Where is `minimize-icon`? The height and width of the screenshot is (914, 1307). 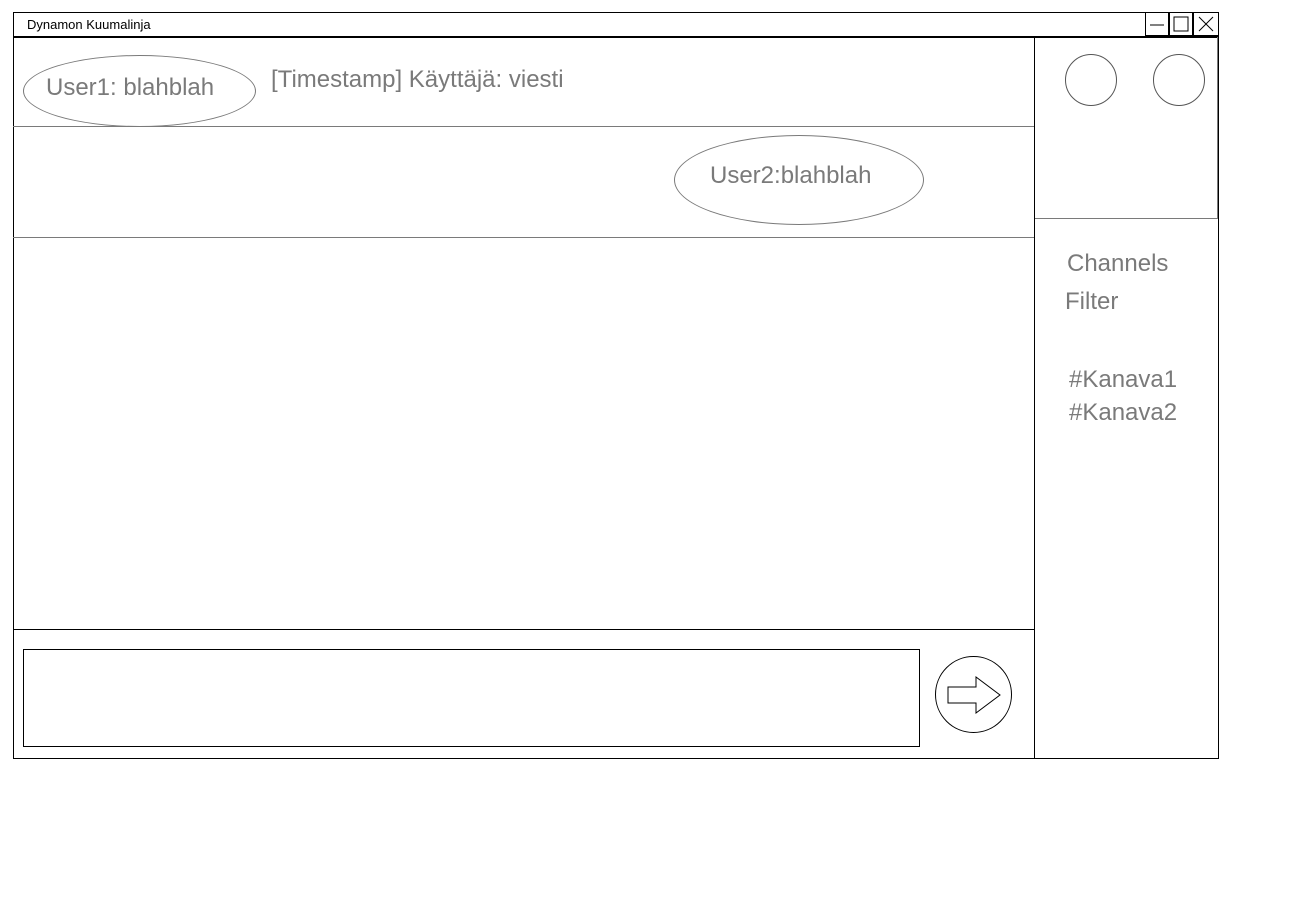
minimize-icon is located at coordinates (1157, 25).